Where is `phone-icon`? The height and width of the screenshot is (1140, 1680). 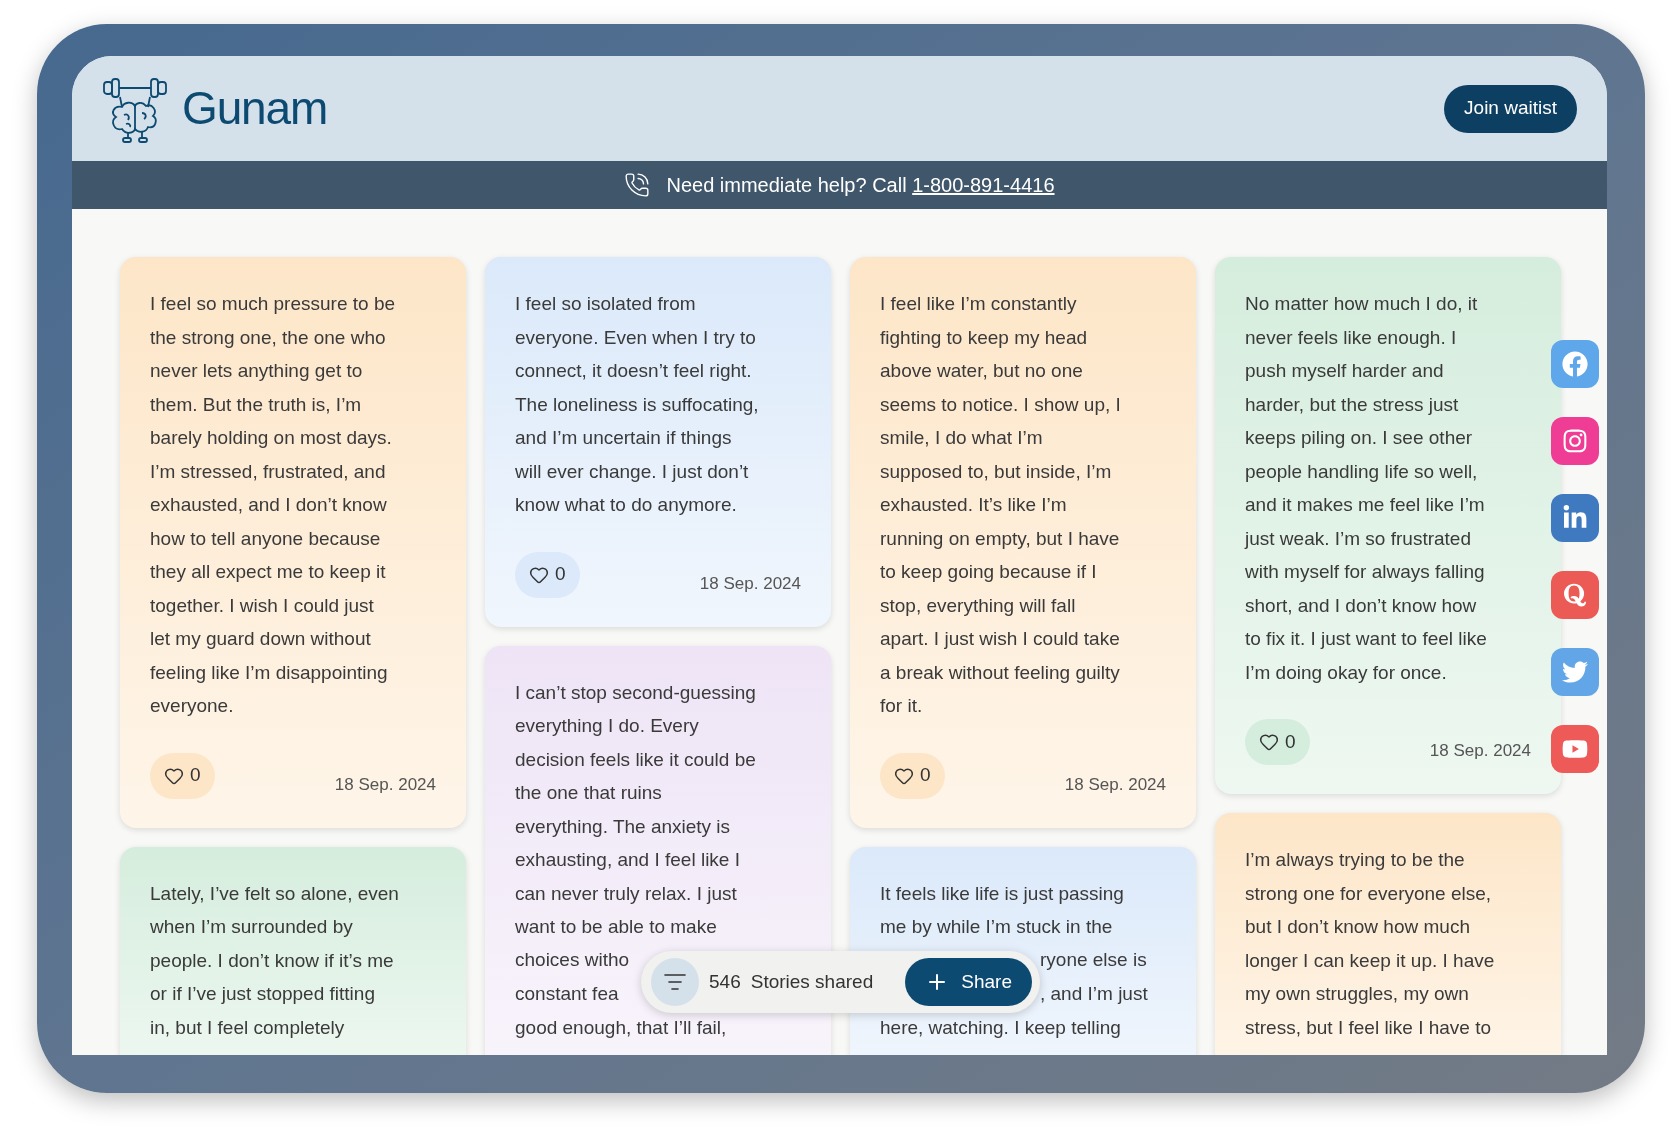 phone-icon is located at coordinates (637, 185).